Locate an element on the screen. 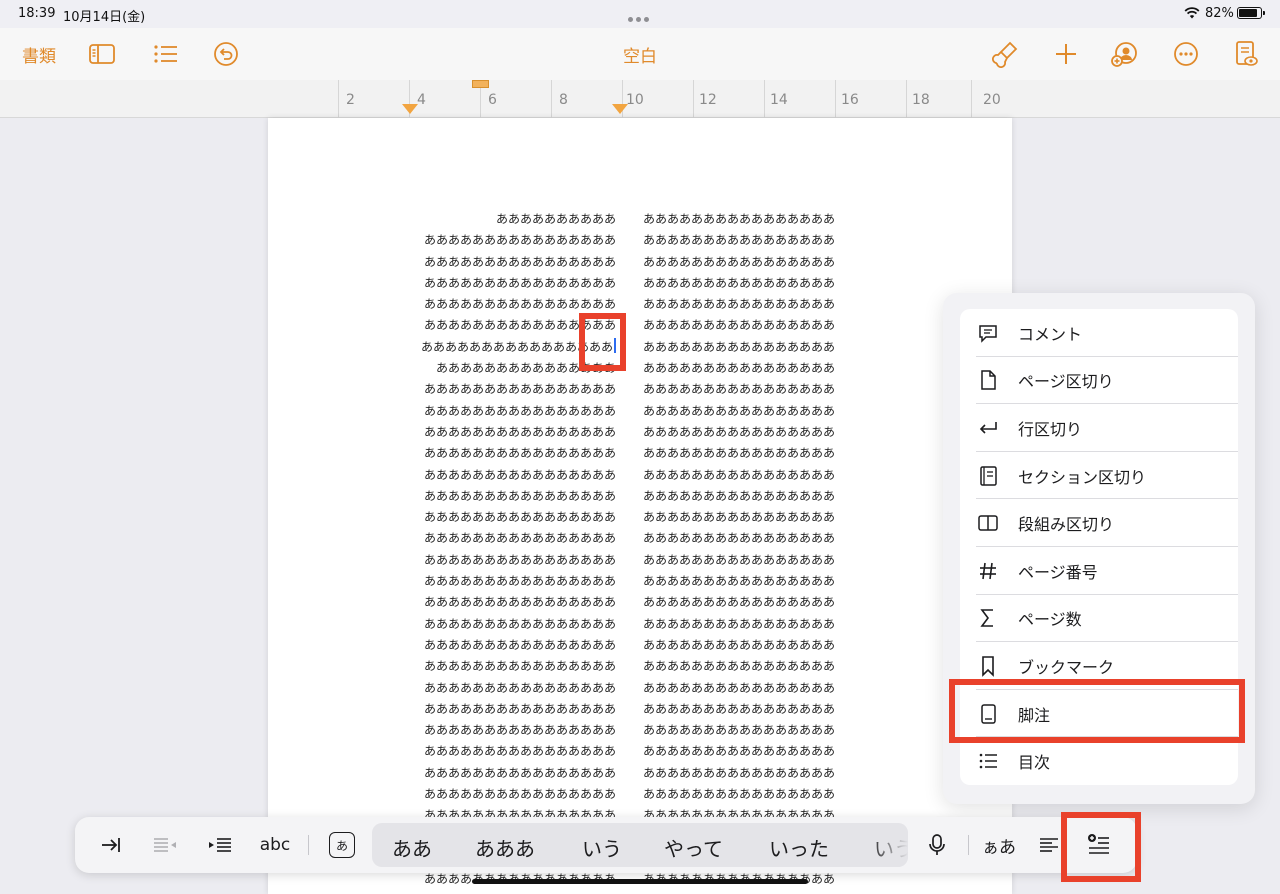  ruler-label: 16 is located at coordinates (850, 100).